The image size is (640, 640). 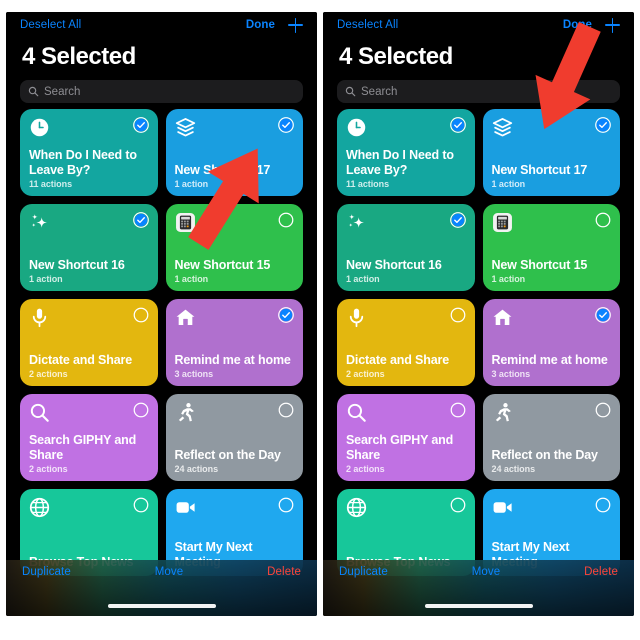 What do you see at coordinates (478, 605) in the screenshot?
I see `home-indicator` at bounding box center [478, 605].